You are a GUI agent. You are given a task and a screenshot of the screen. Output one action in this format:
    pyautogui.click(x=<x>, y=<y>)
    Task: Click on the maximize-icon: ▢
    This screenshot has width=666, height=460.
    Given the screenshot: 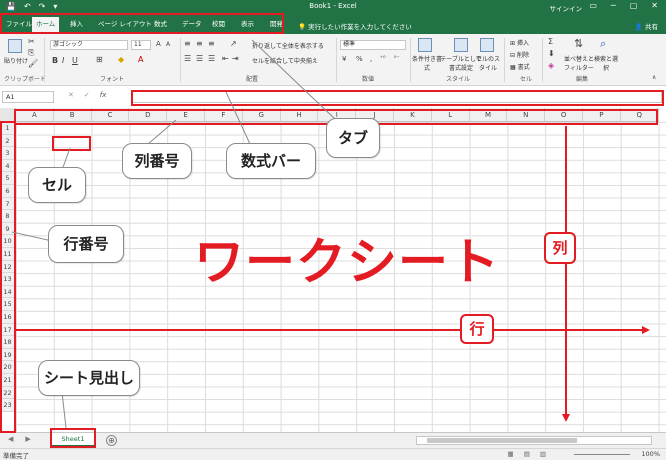 What is the action you would take?
    pyautogui.click(x=634, y=5)
    